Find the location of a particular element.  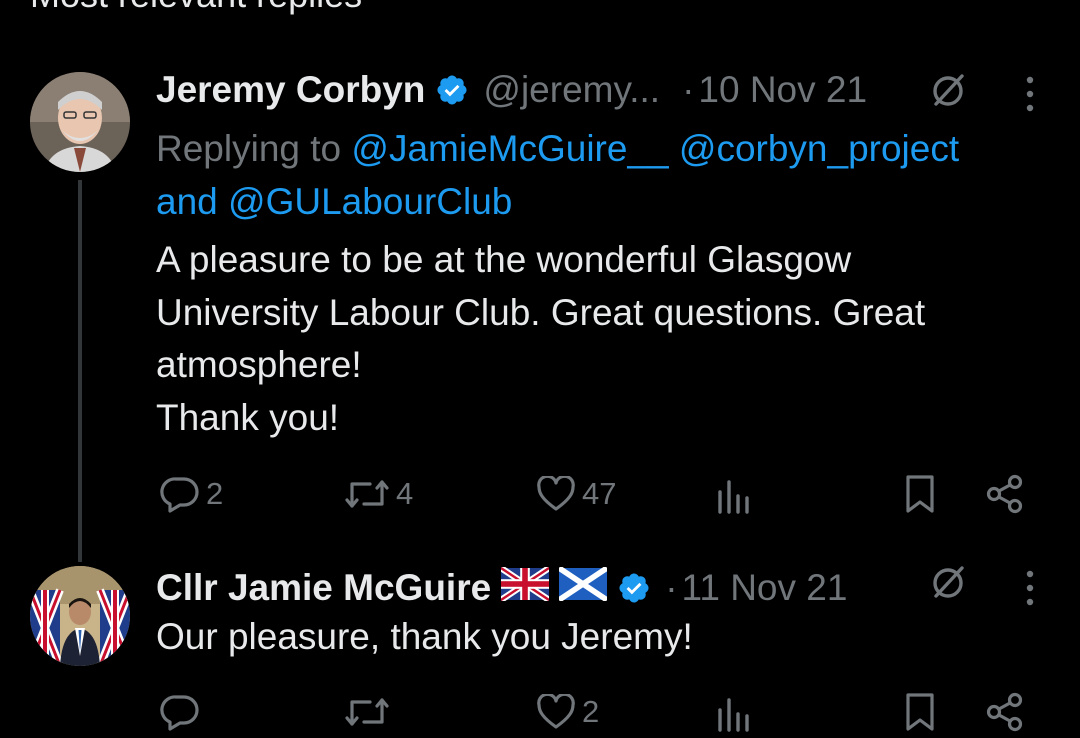

display-name: Jeremy Corbyn is located at coordinates (290, 90).